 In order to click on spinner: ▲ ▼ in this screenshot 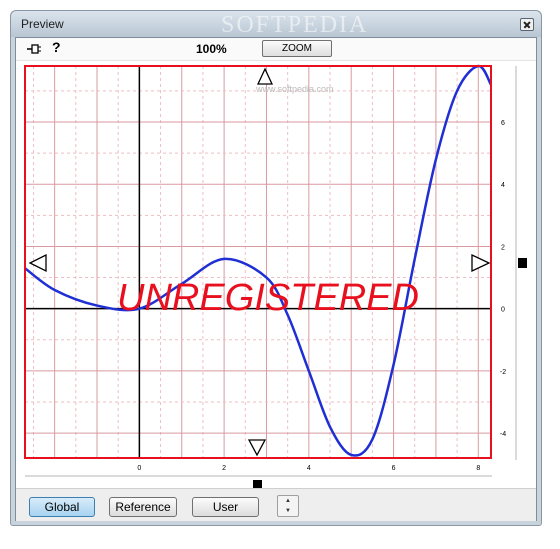, I will do `click(288, 506)`.